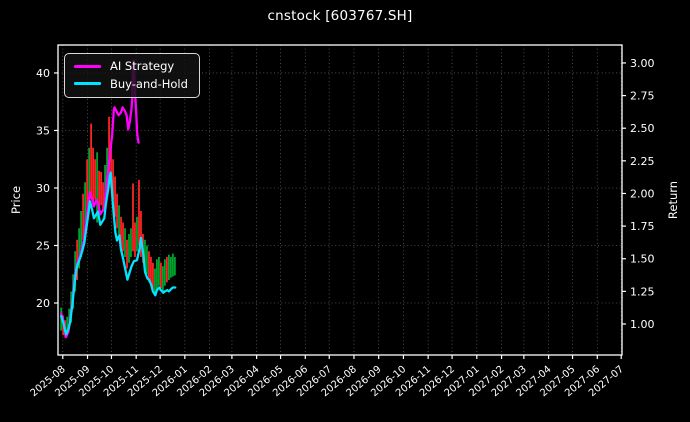 The image size is (690, 422). I want to click on return-tick-label: 1.75, so click(642, 226).